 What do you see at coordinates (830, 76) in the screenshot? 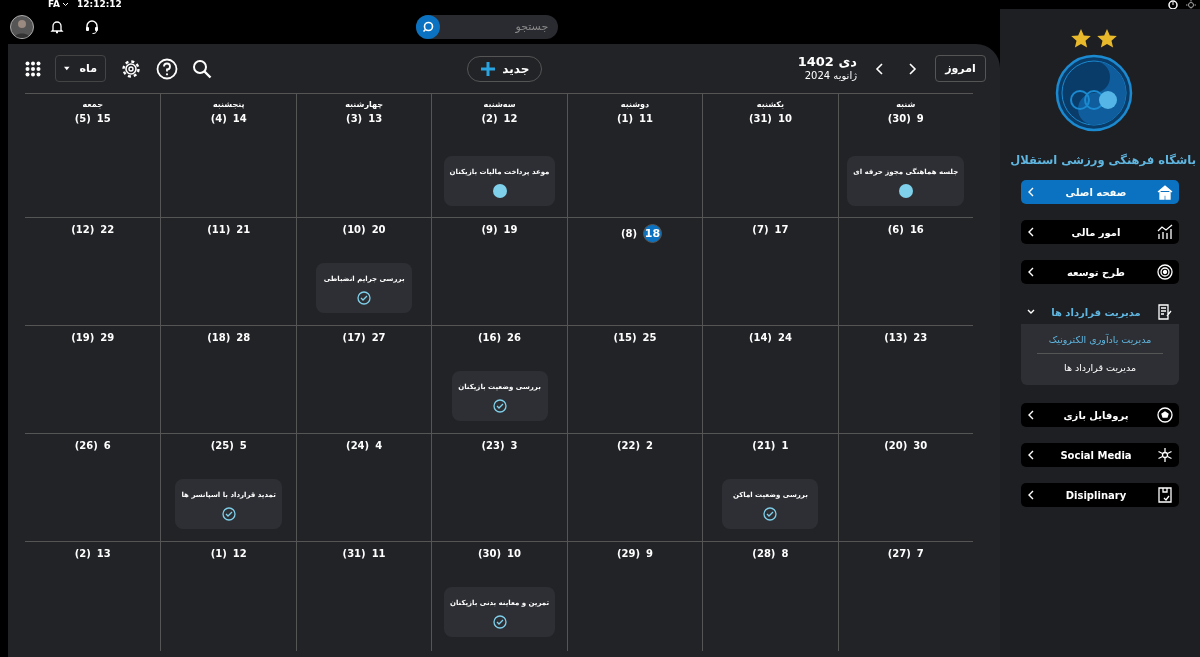
I see `month-subtitle: ژانویه 2024` at bounding box center [830, 76].